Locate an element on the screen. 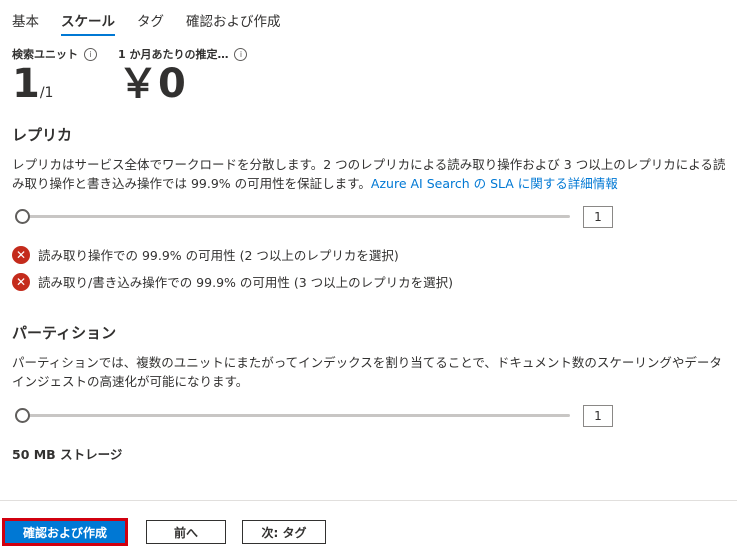 The width and height of the screenshot is (737, 553). tab-tags: タグ is located at coordinates (150, 22).